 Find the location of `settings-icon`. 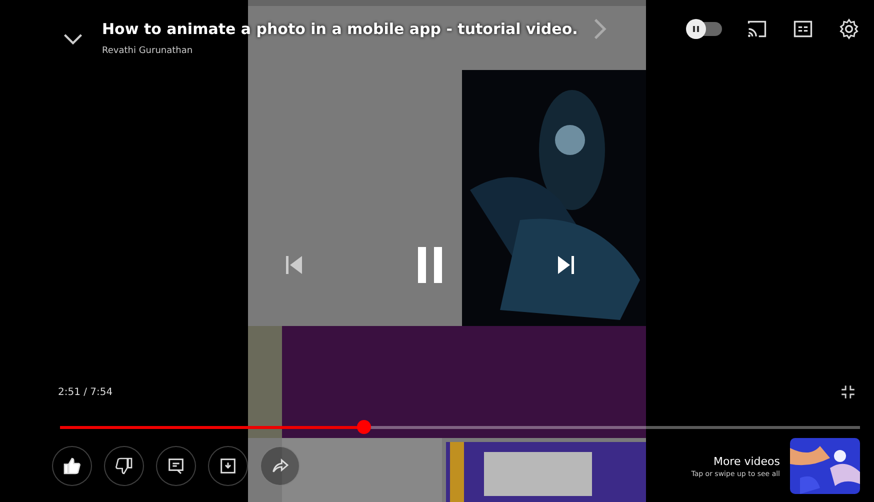

settings-icon is located at coordinates (849, 29).